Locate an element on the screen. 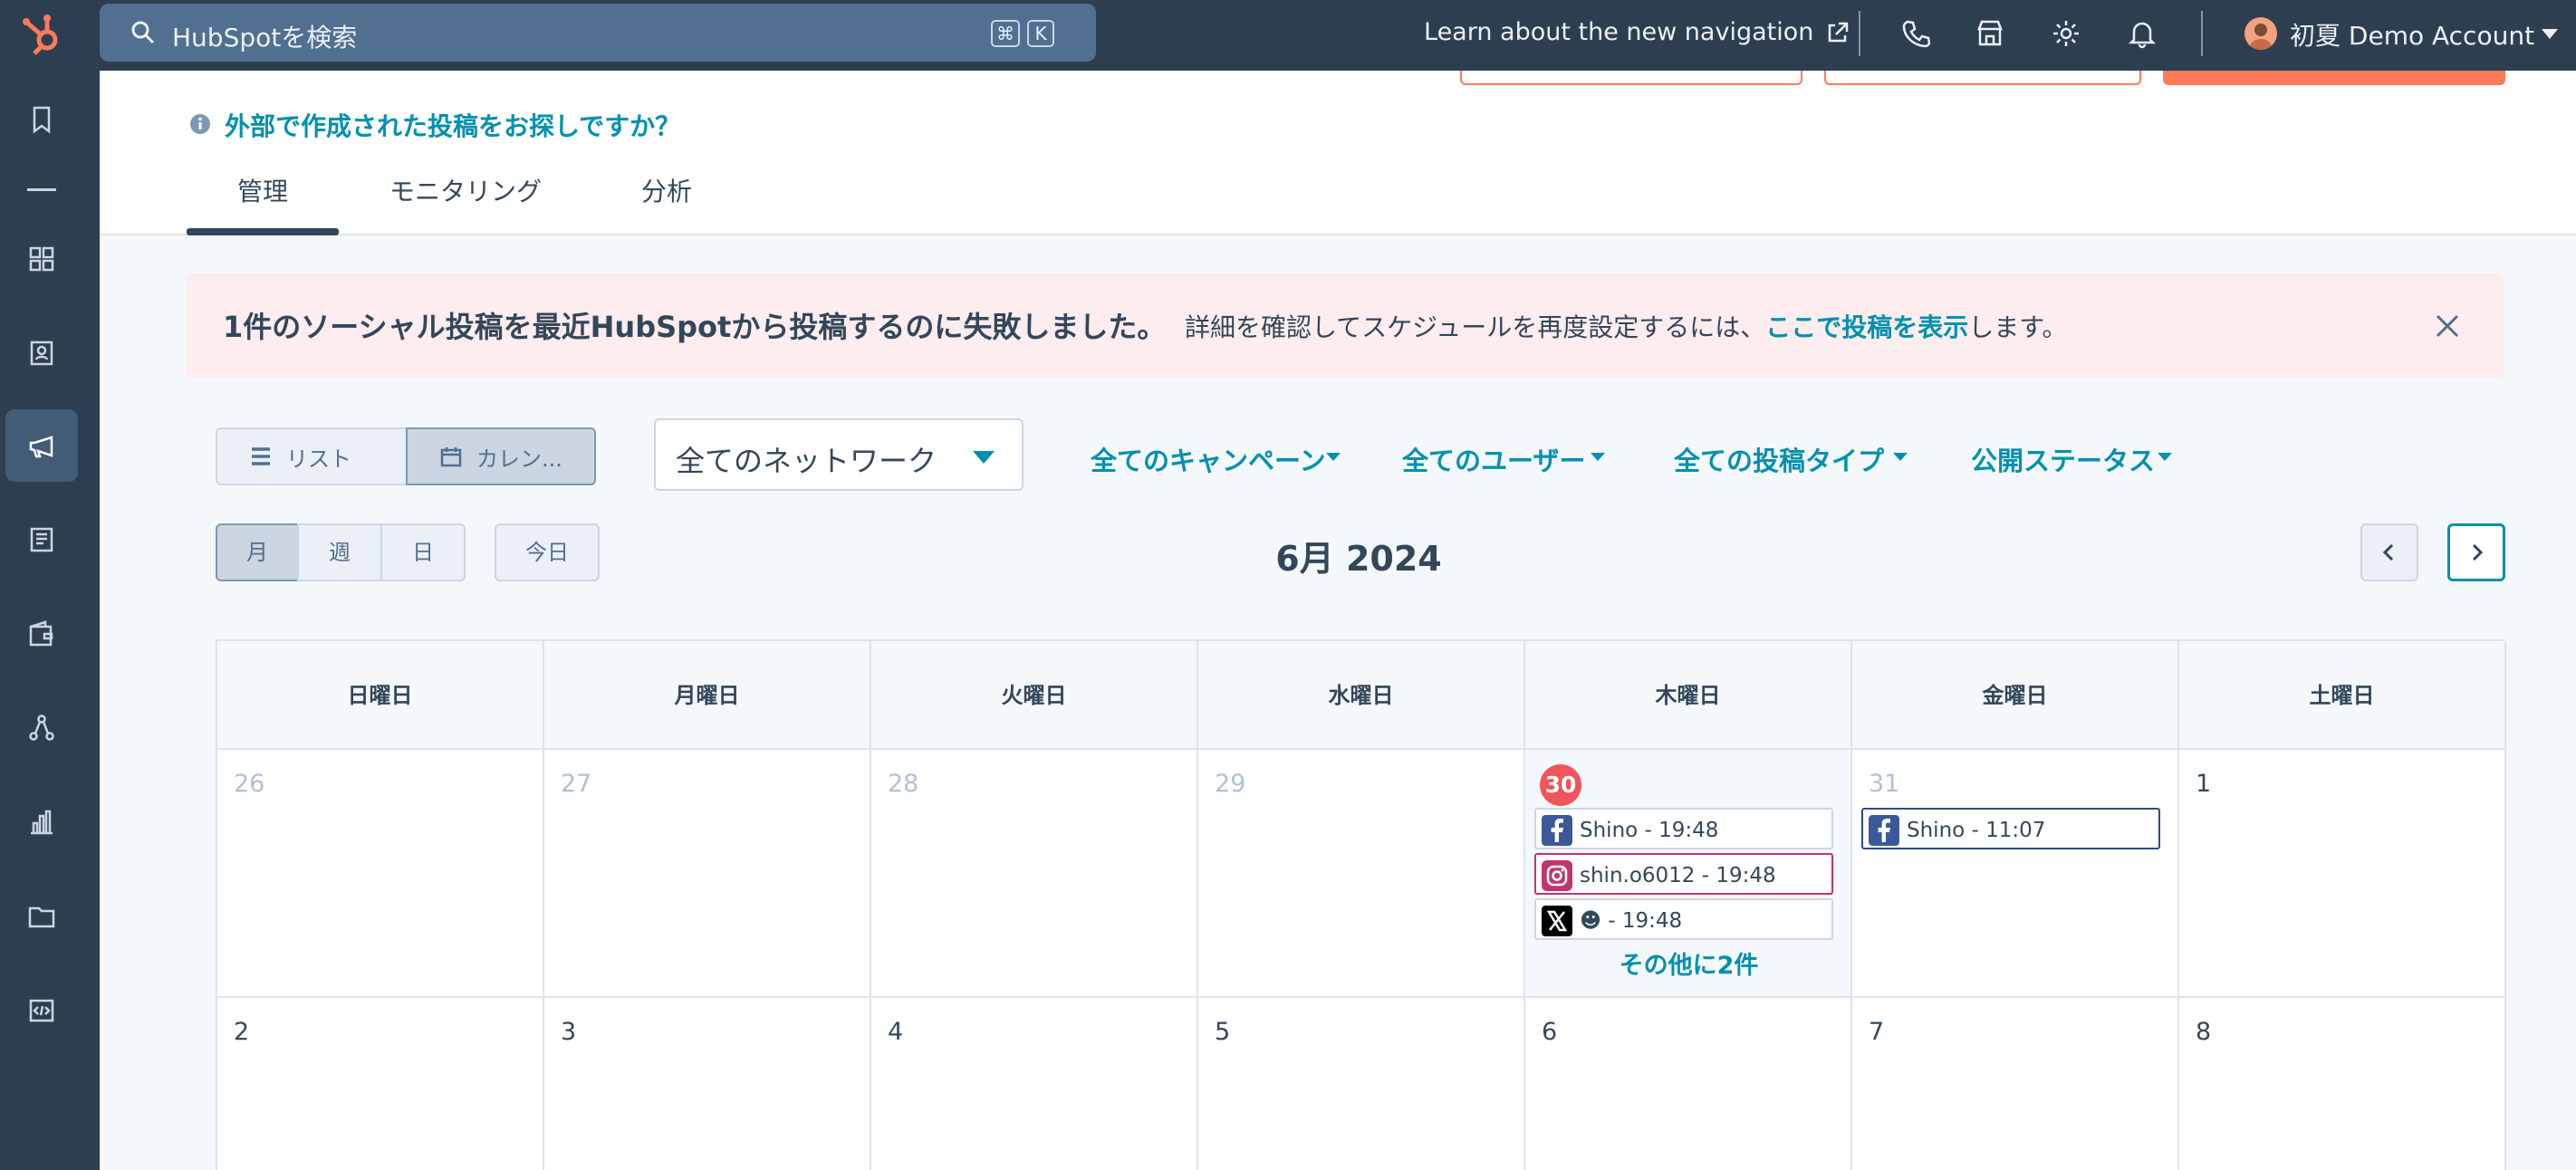  code-icon is located at coordinates (41, 1011).